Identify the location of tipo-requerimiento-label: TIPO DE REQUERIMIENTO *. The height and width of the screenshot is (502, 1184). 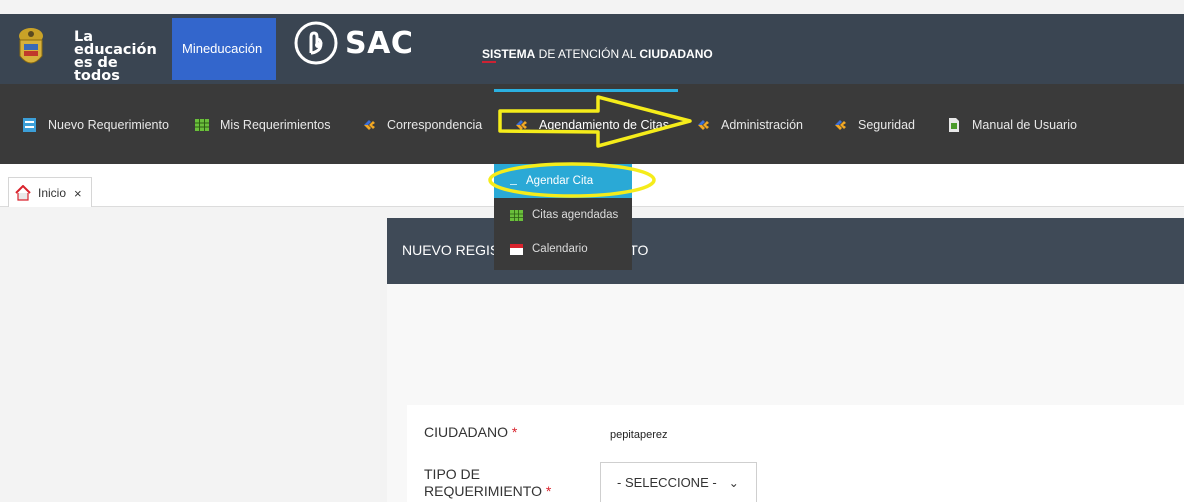
(487, 483).